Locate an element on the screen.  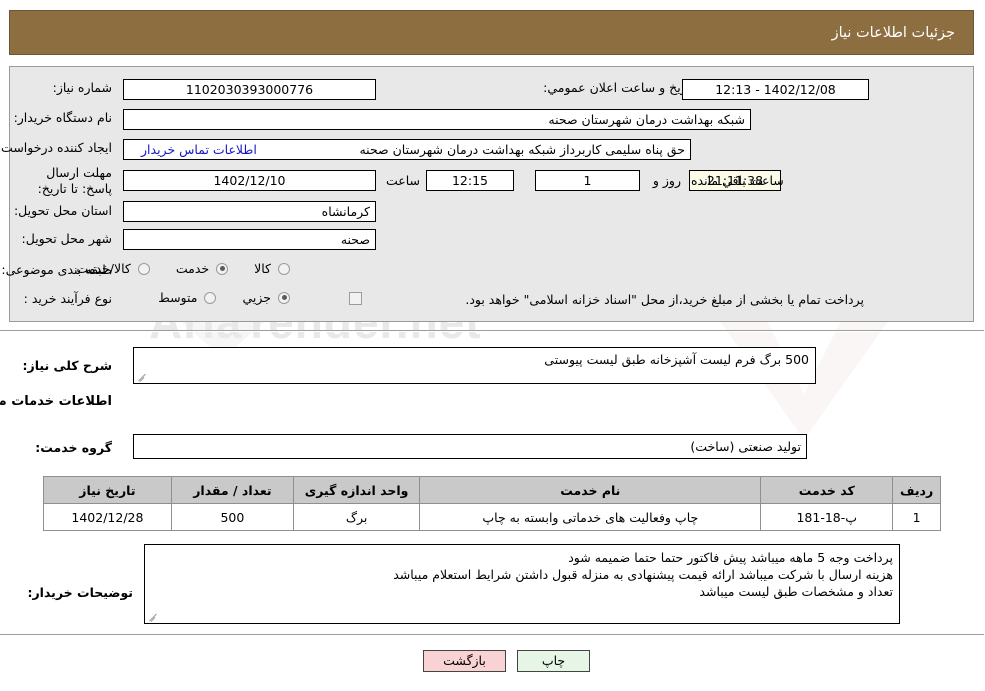
category-radio-group: کالا خدمت کالا/خدمت is located at coordinates (186, 268).